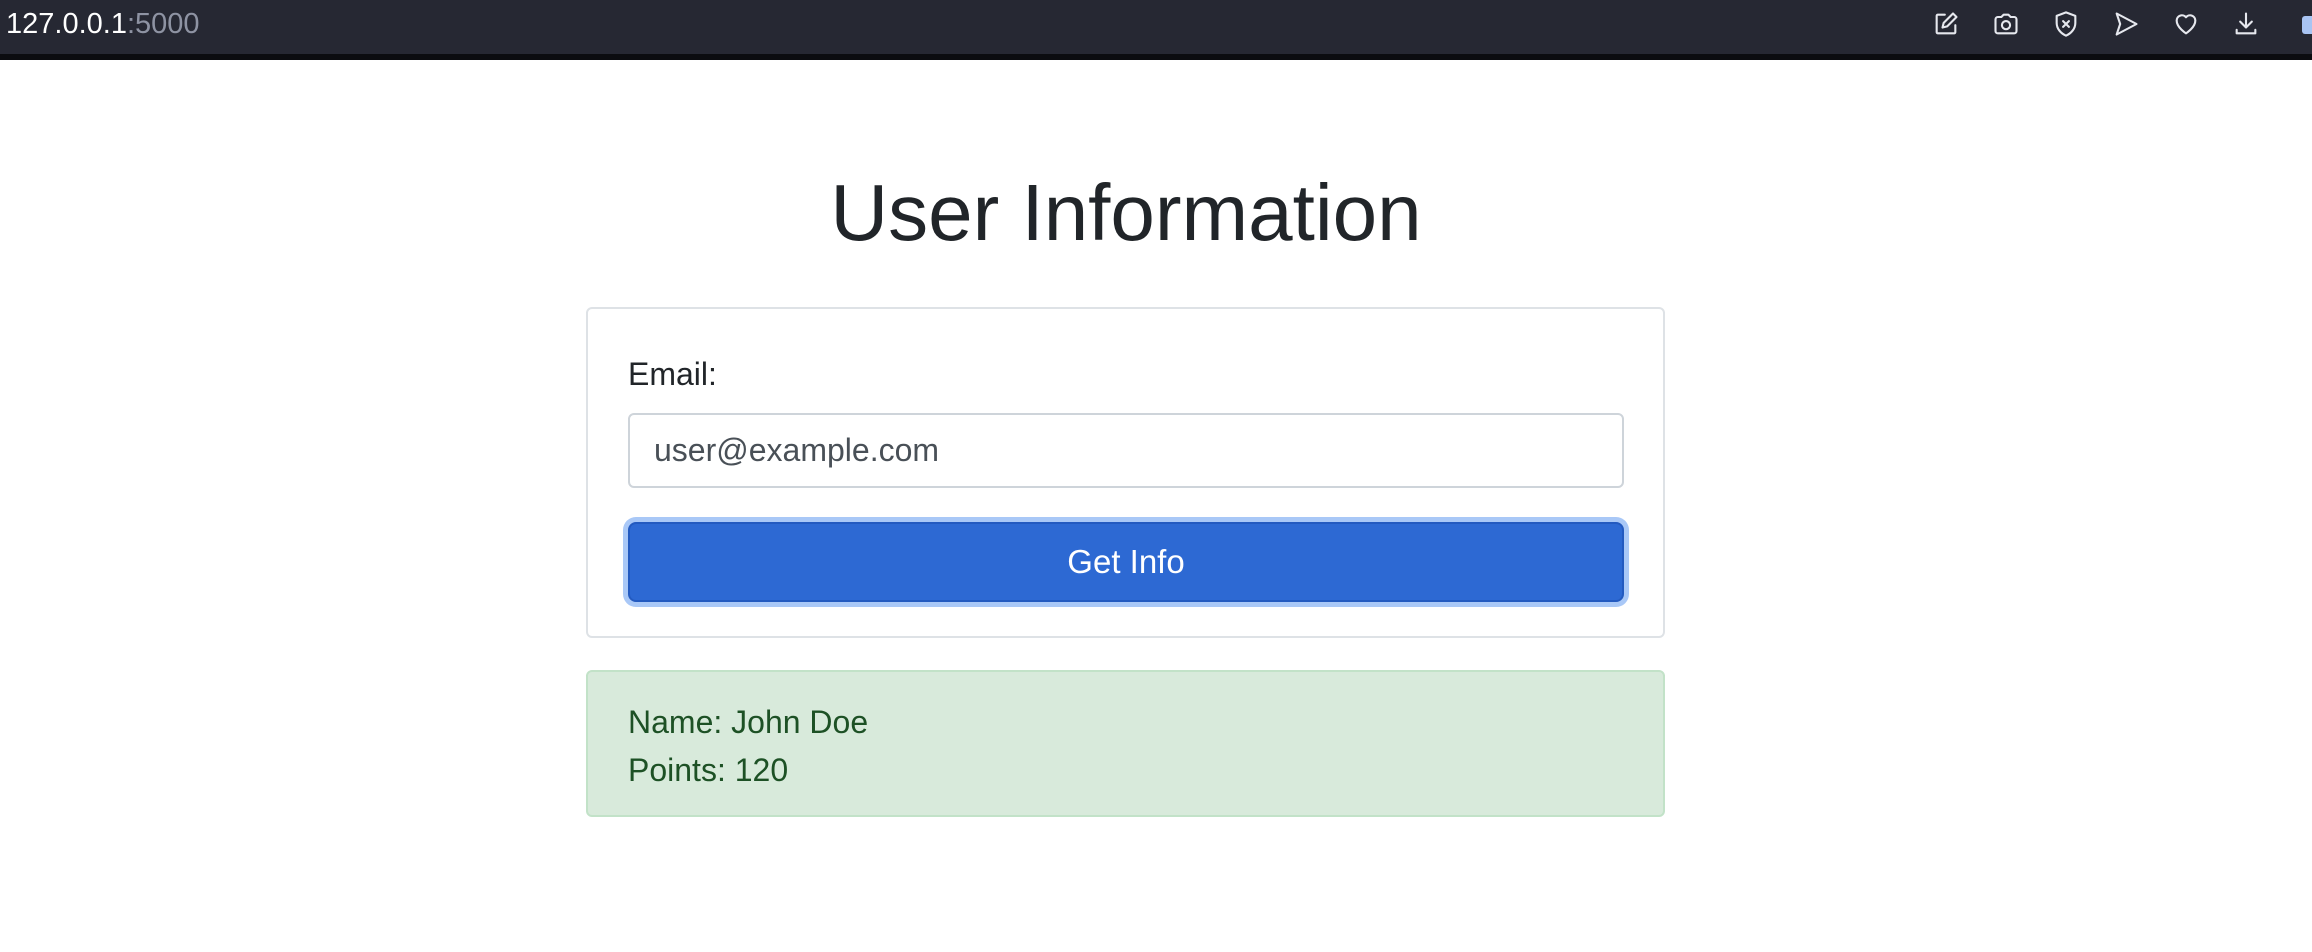 The image size is (2312, 952). What do you see at coordinates (1125, 743) in the screenshot?
I see `user-info-result: Name: John Doe Points: 120` at bounding box center [1125, 743].